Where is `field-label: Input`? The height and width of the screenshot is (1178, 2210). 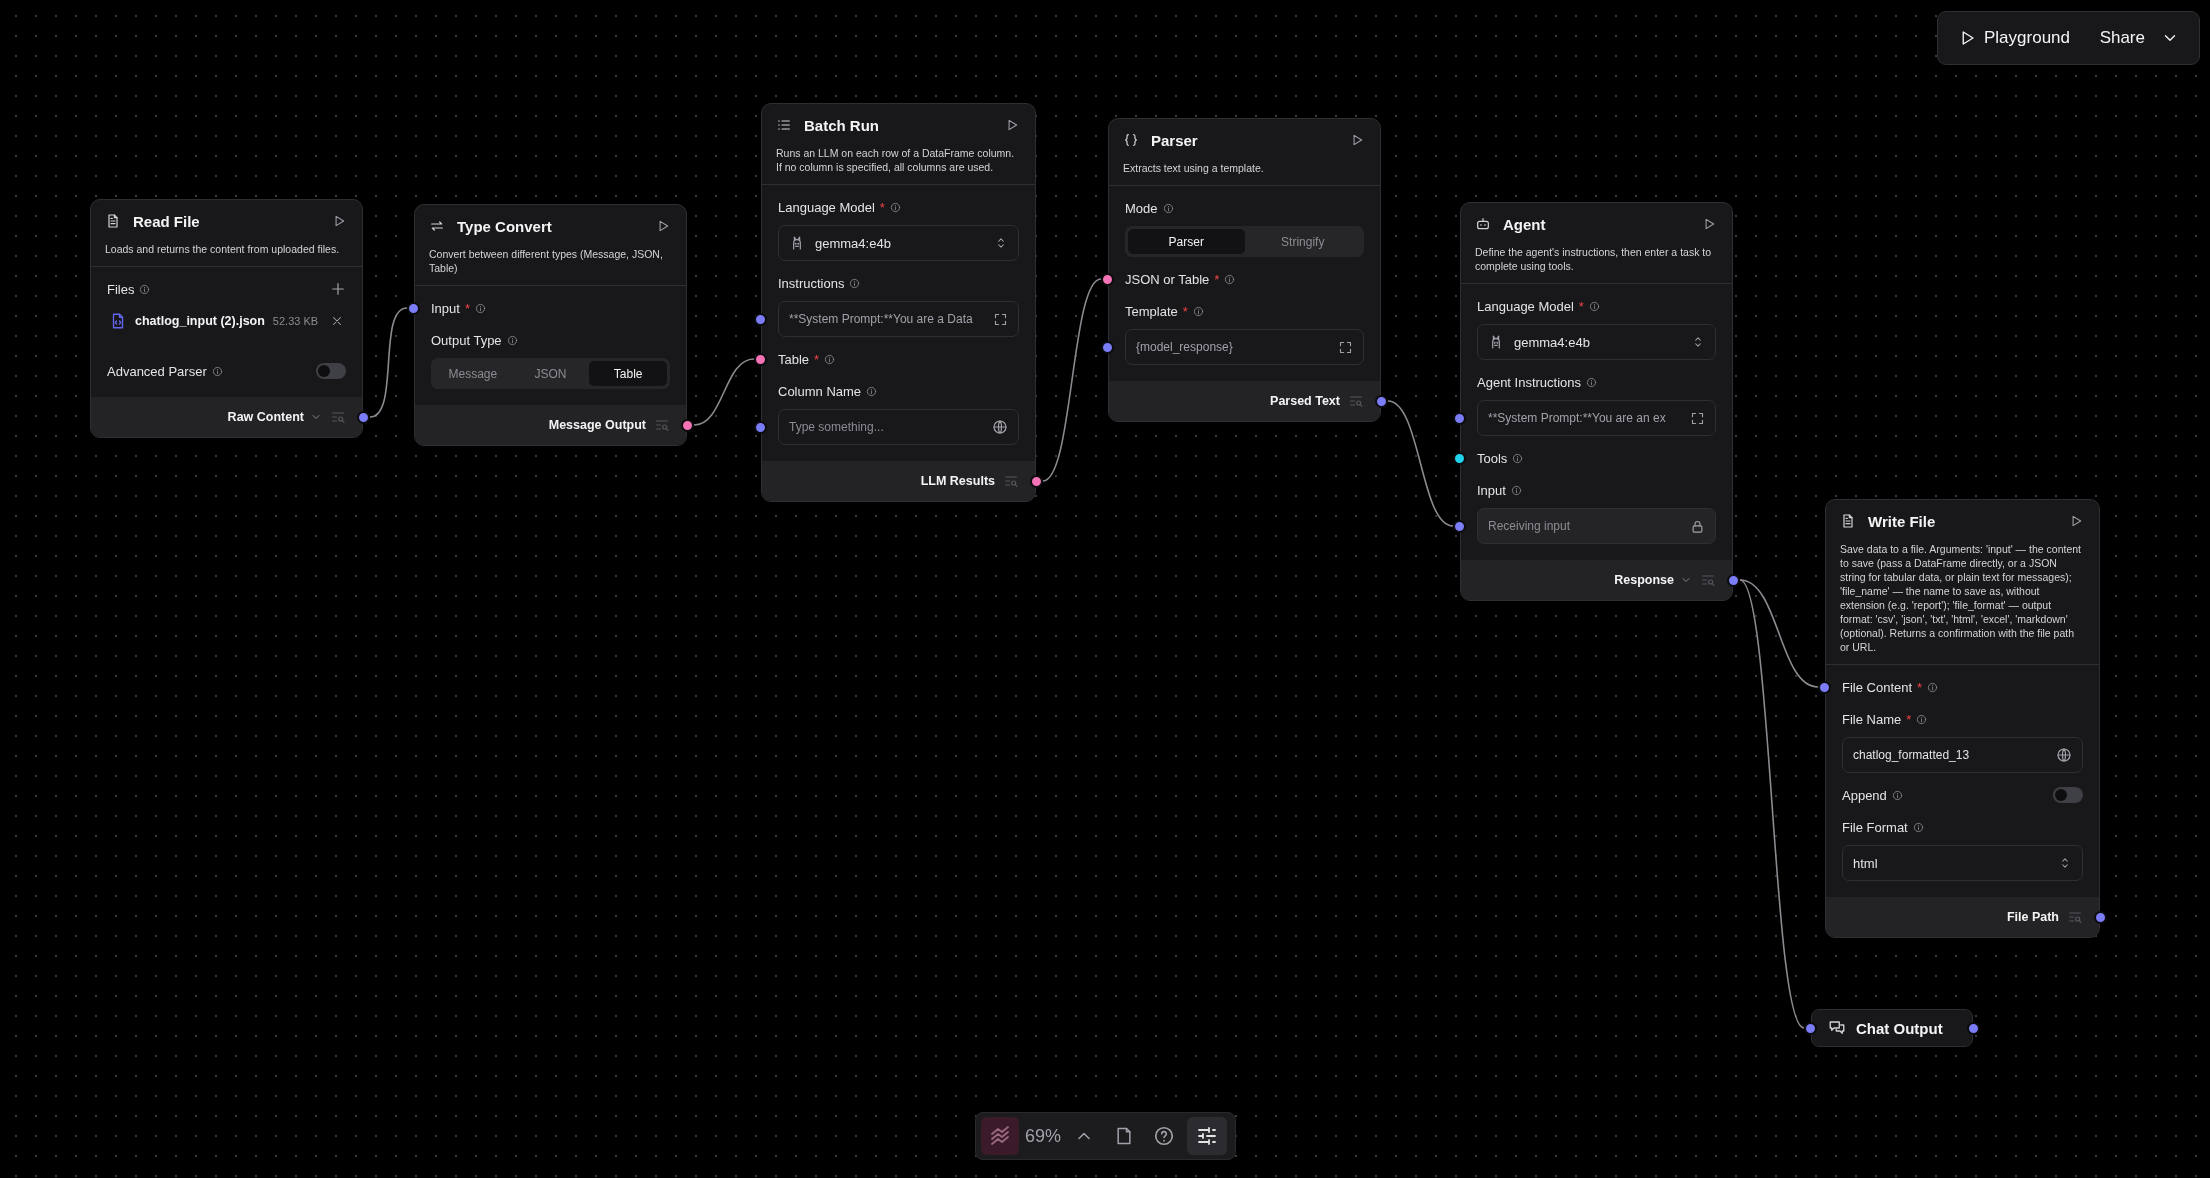
field-label: Input is located at coordinates (1491, 490).